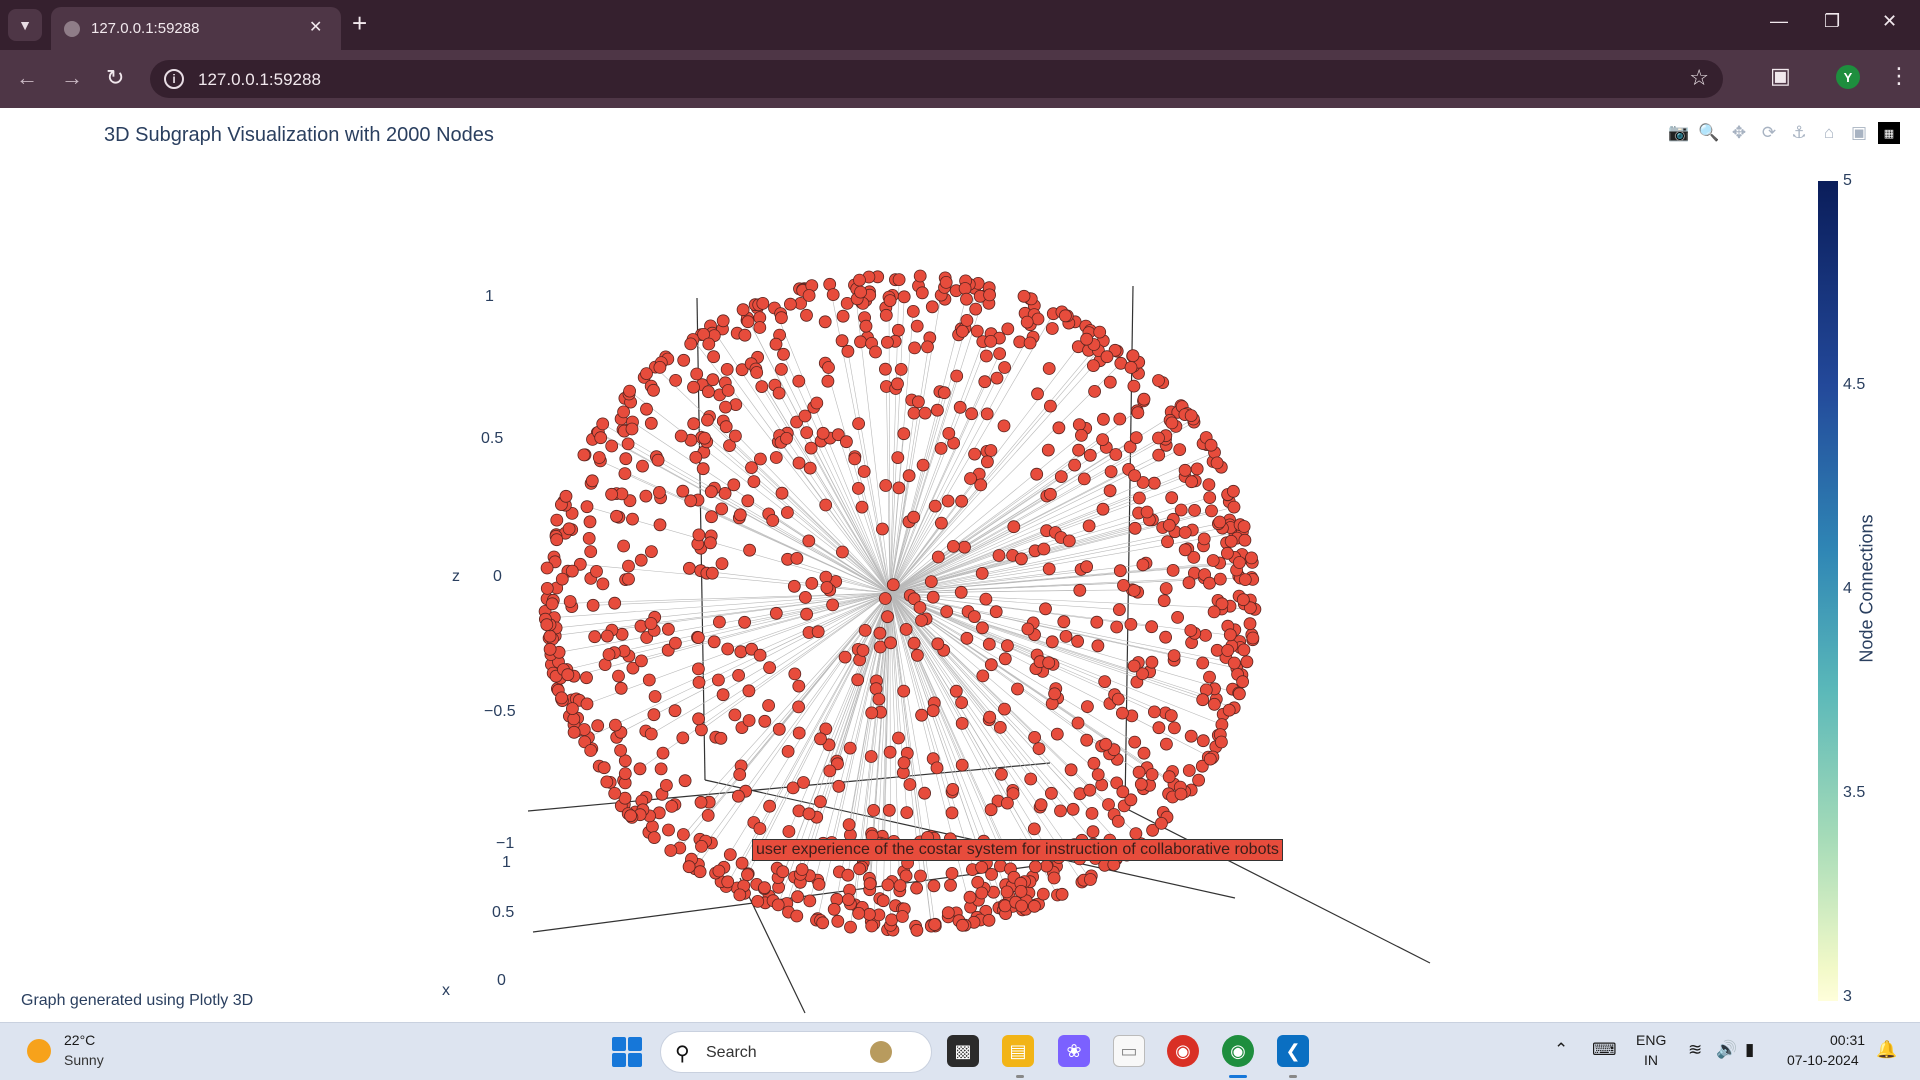 This screenshot has height=1080, width=1920. I want to click on bookmark-star-icon: ☆, so click(1699, 78).